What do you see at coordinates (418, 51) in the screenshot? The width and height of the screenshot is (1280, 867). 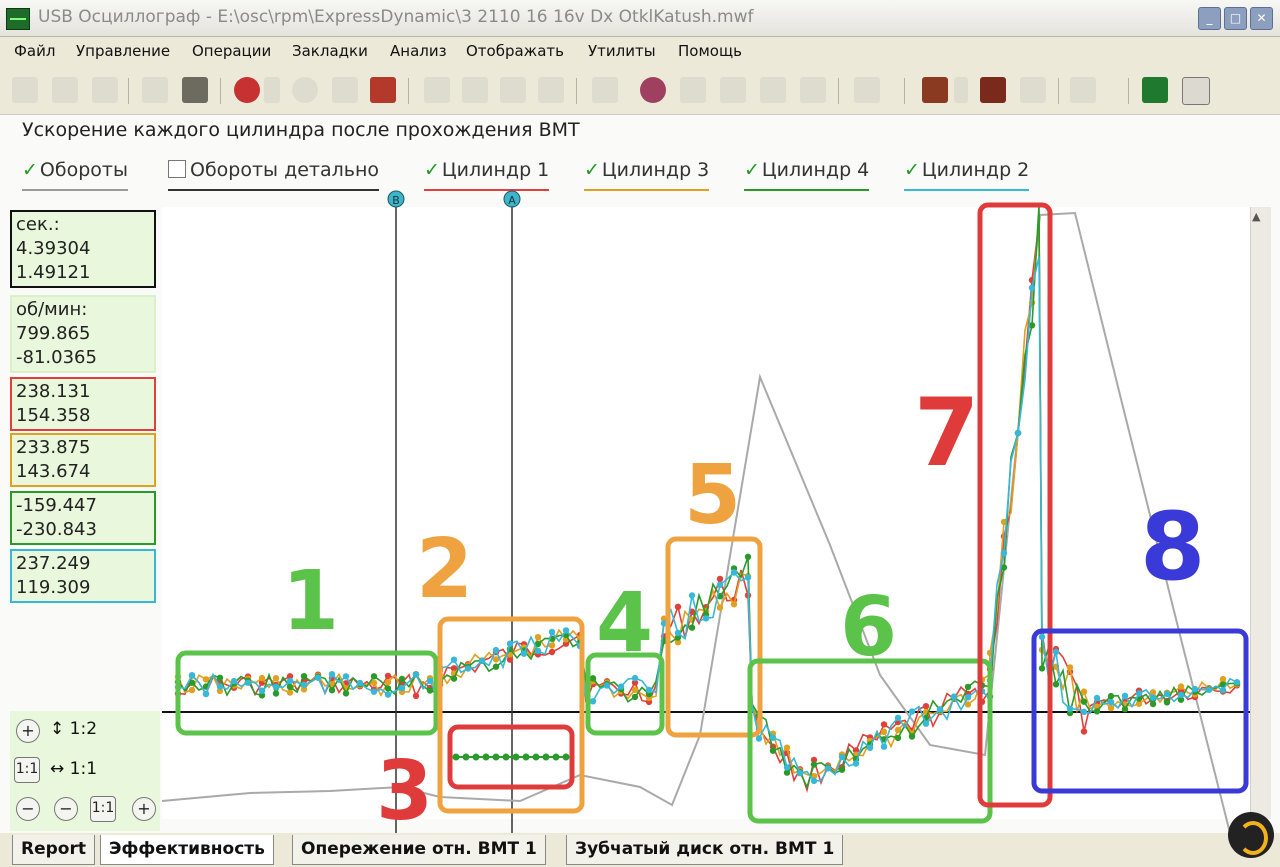 I see `menu-analysis: Анализ` at bounding box center [418, 51].